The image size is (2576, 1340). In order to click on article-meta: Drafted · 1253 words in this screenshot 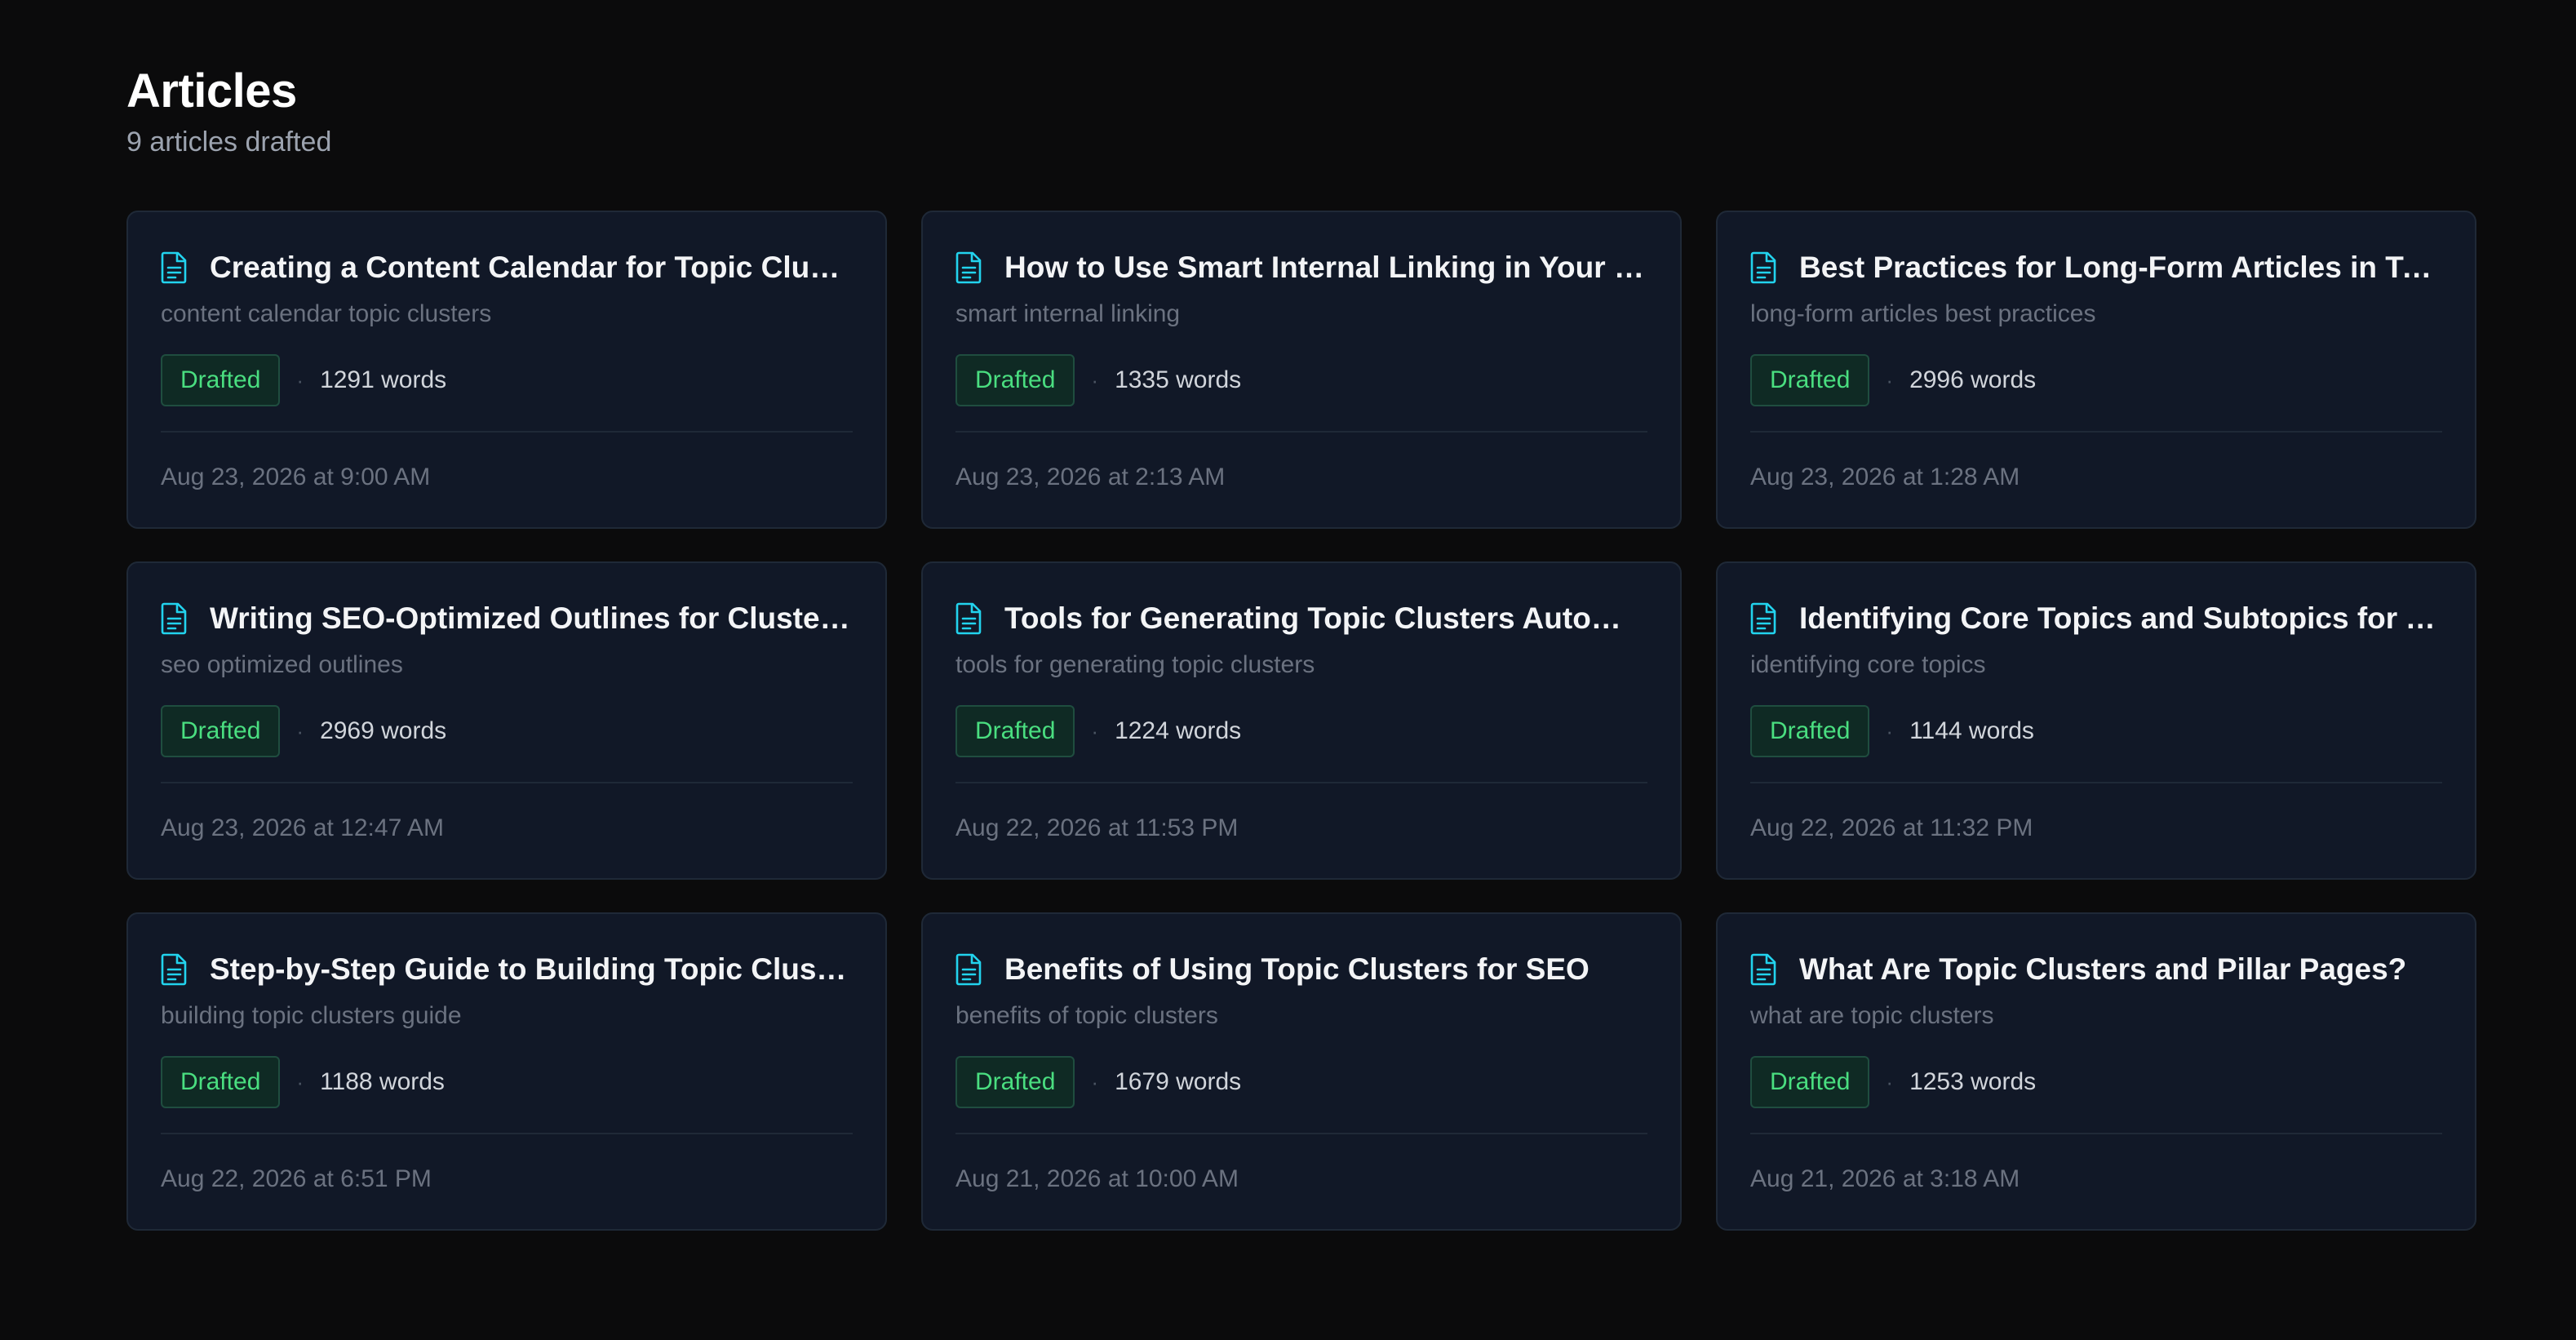, I will do `click(2096, 1082)`.